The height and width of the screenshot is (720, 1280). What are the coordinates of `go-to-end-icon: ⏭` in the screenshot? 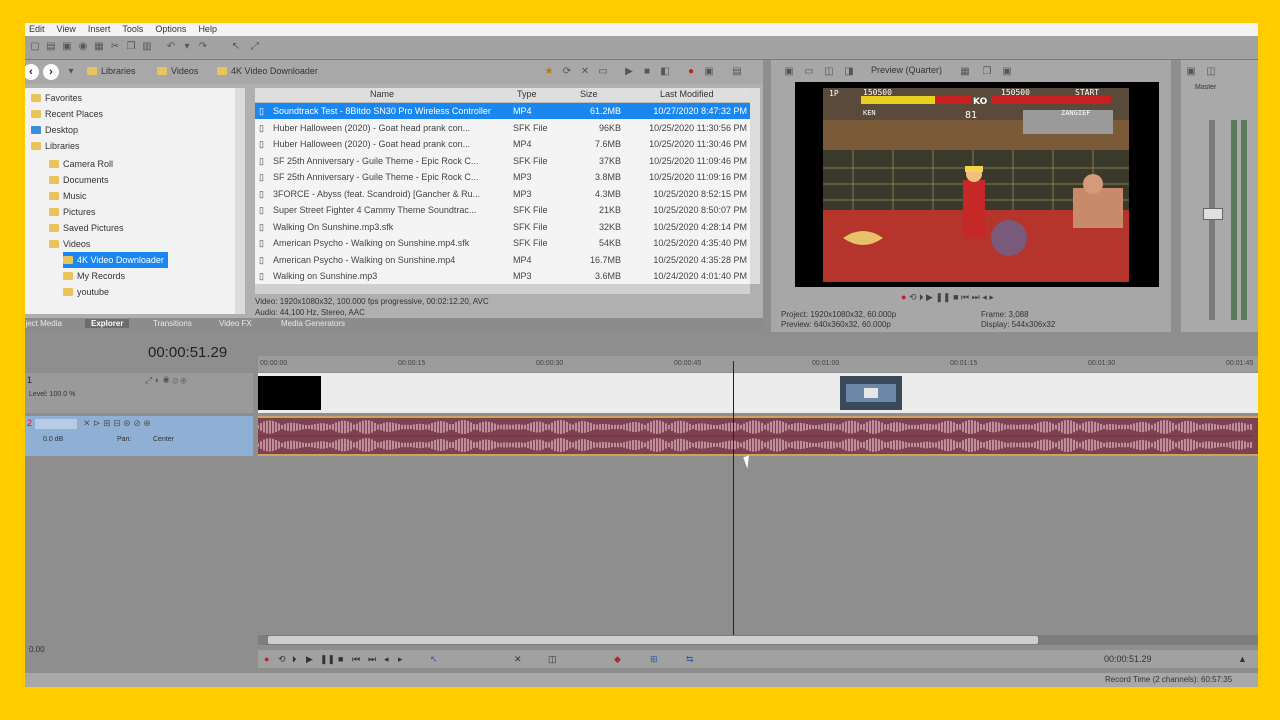 It's located at (372, 659).